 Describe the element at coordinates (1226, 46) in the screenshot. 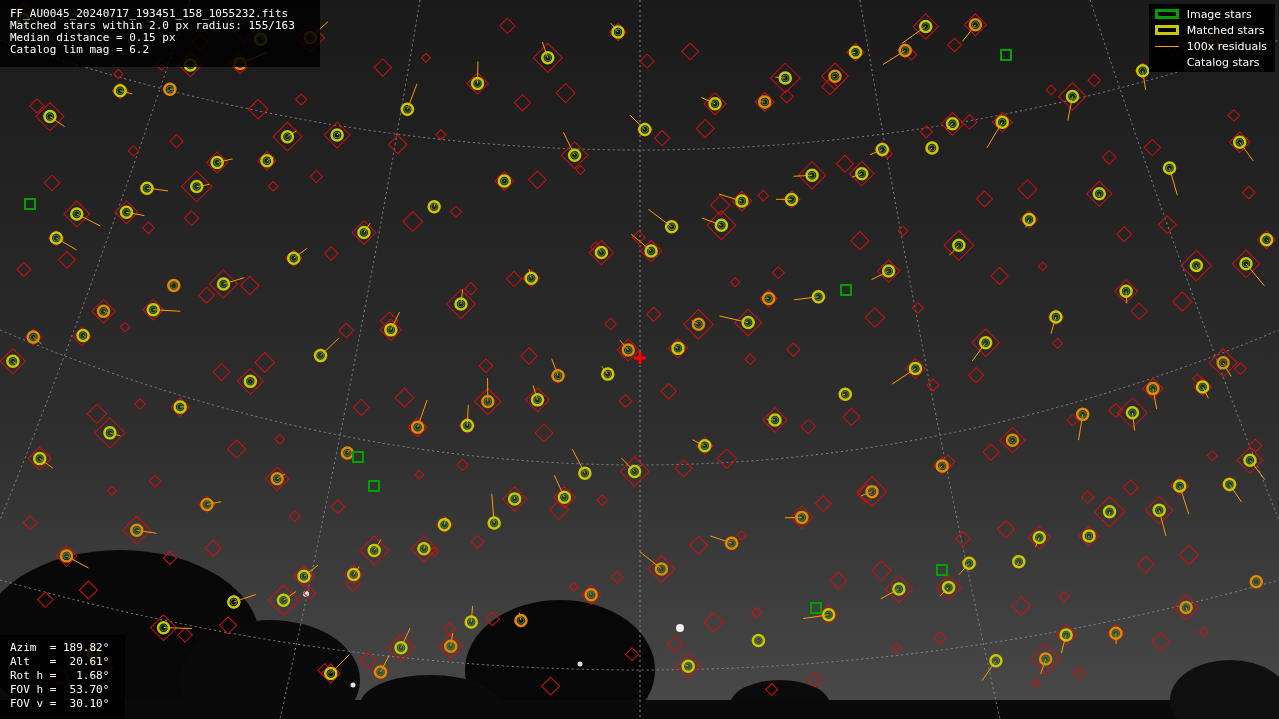

I see `legend-label: 100x residuals` at that location.